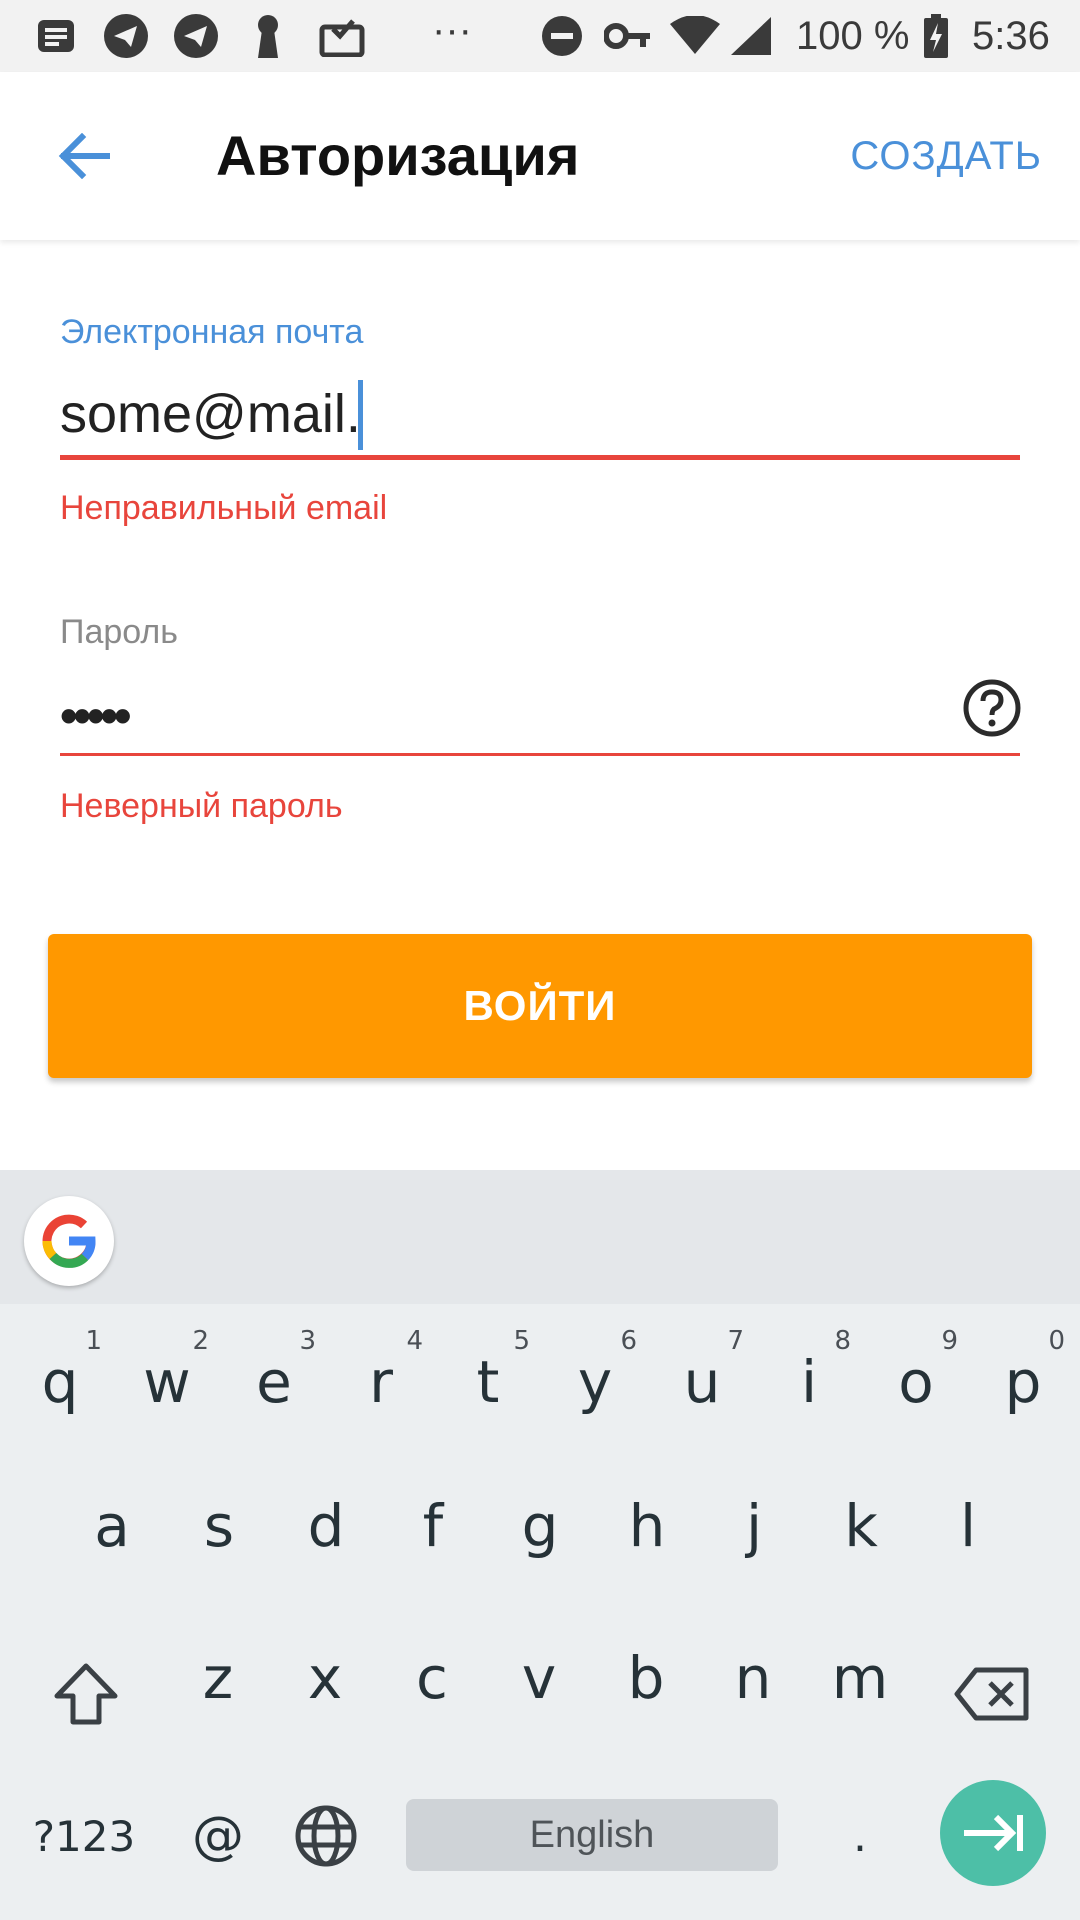  Describe the element at coordinates (212, 332) in the screenshot. I see `email-label: Электронная почта` at that location.